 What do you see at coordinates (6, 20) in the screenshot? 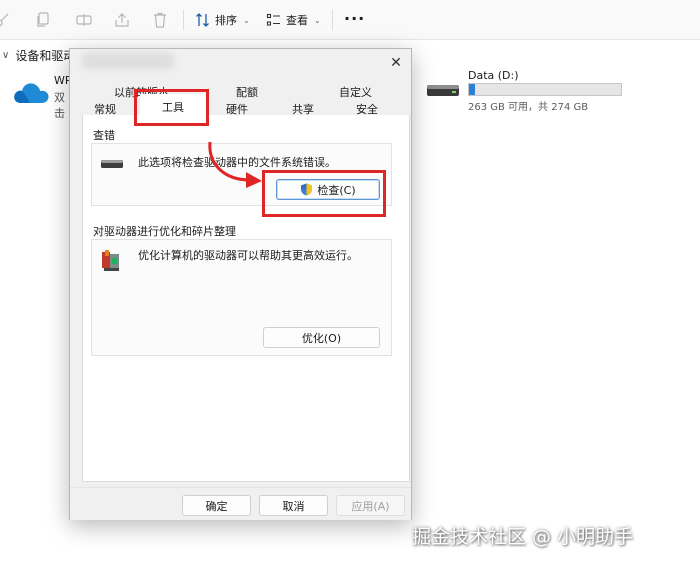
I see `scissors-icon` at bounding box center [6, 20].